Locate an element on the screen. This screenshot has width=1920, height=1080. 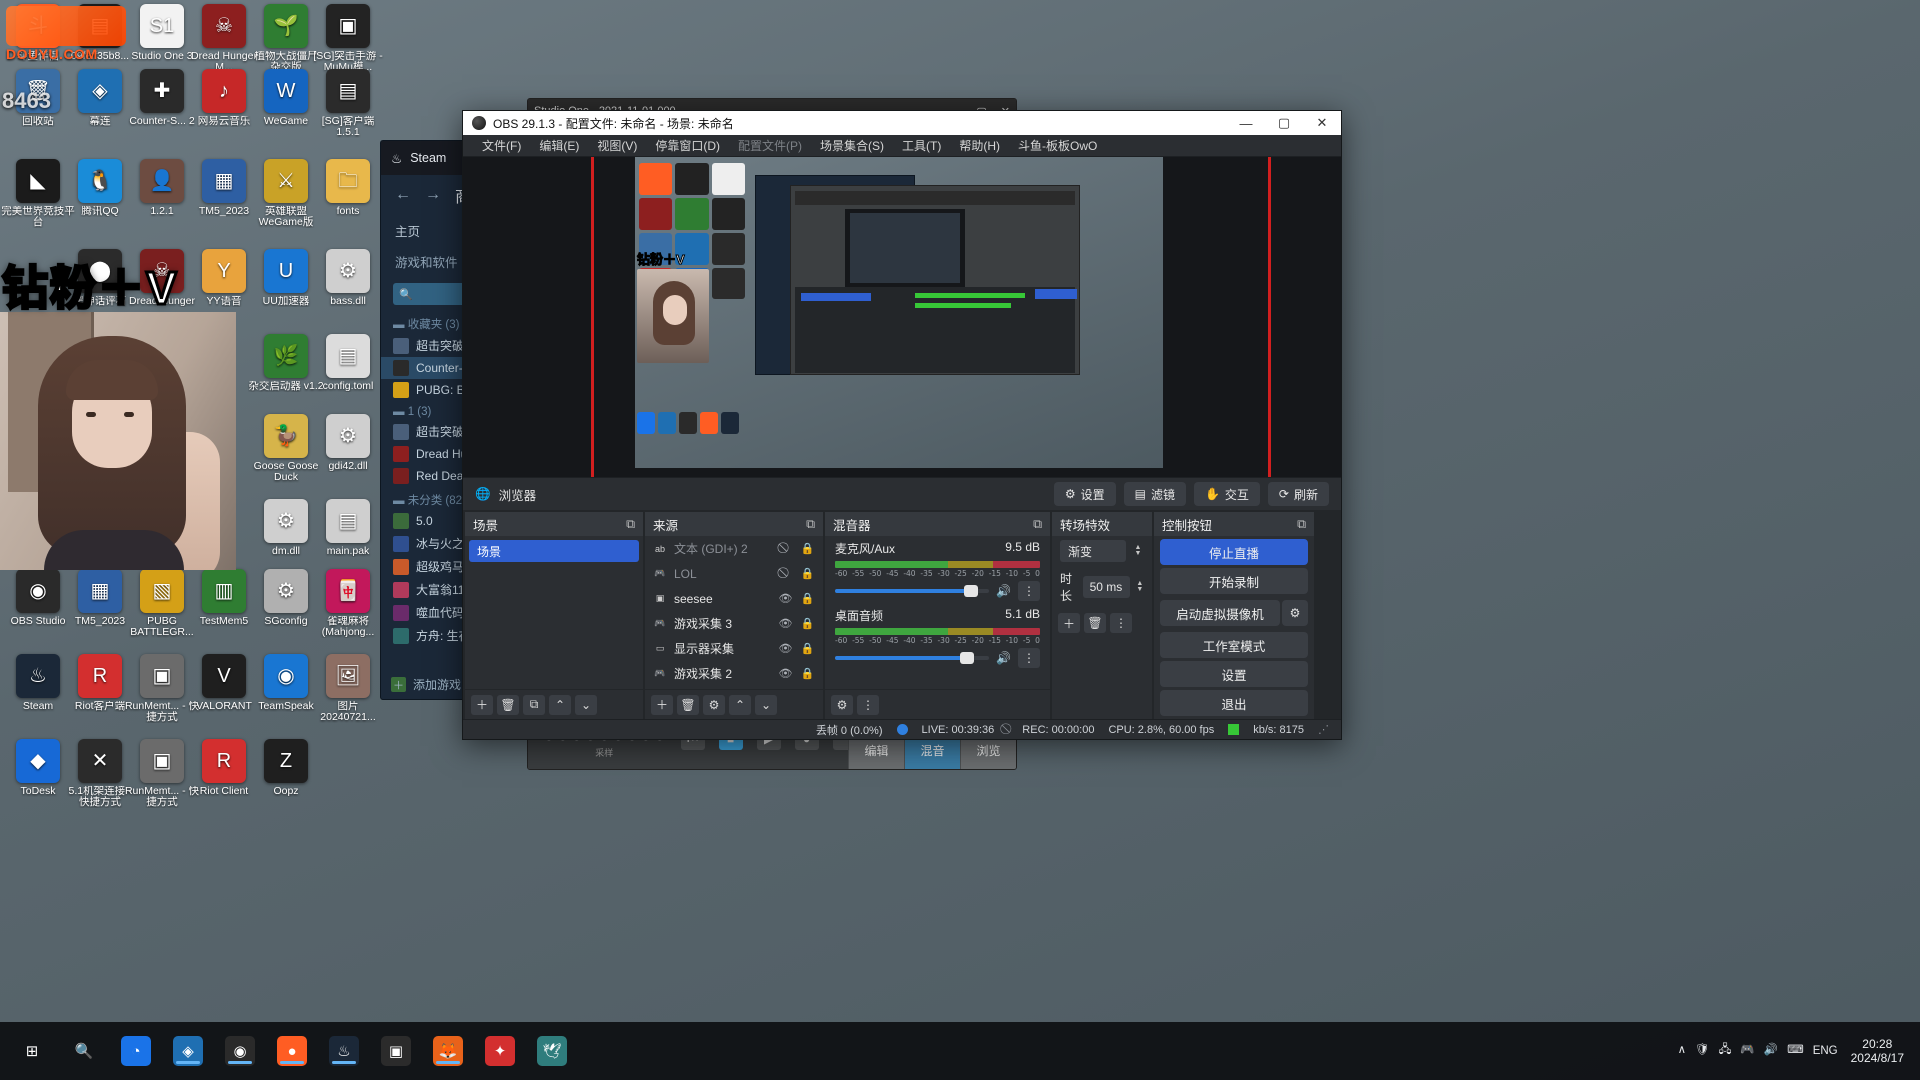
minimize-icon: — is located at coordinates (1246, 123).